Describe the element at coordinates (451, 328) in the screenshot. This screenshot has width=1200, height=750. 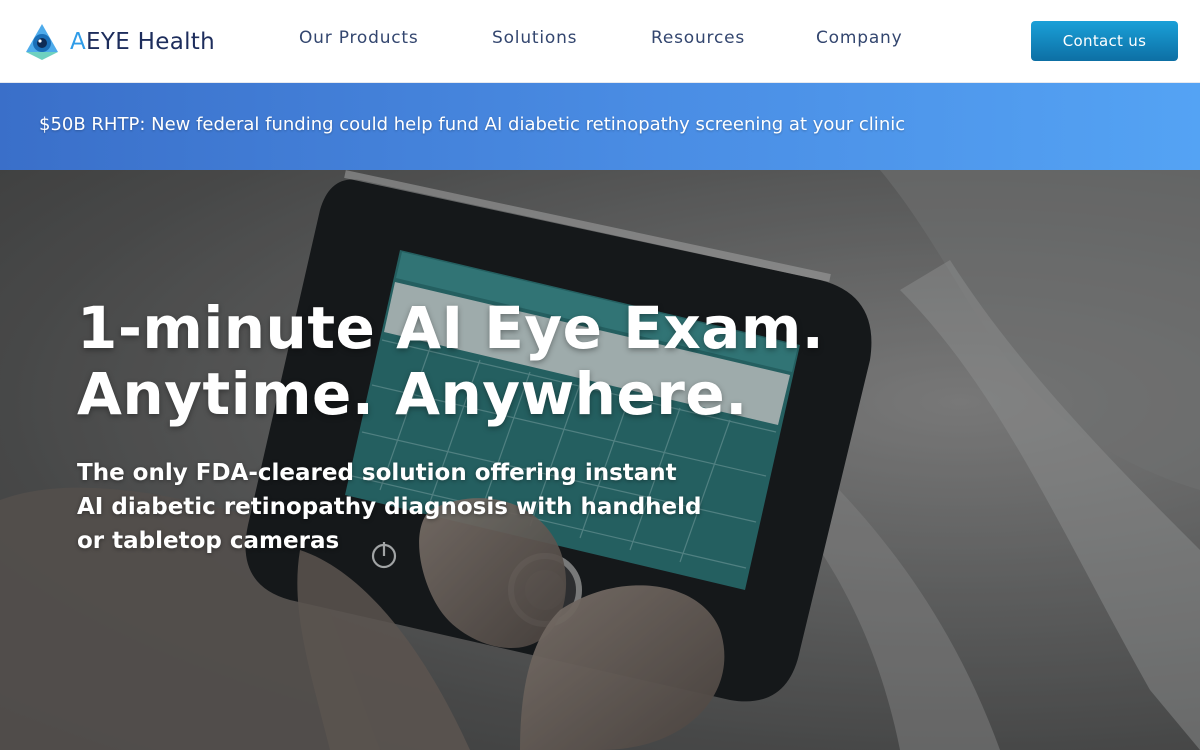
I see `hero-title-line-1: 1-minute AI Eye Exam.` at that location.